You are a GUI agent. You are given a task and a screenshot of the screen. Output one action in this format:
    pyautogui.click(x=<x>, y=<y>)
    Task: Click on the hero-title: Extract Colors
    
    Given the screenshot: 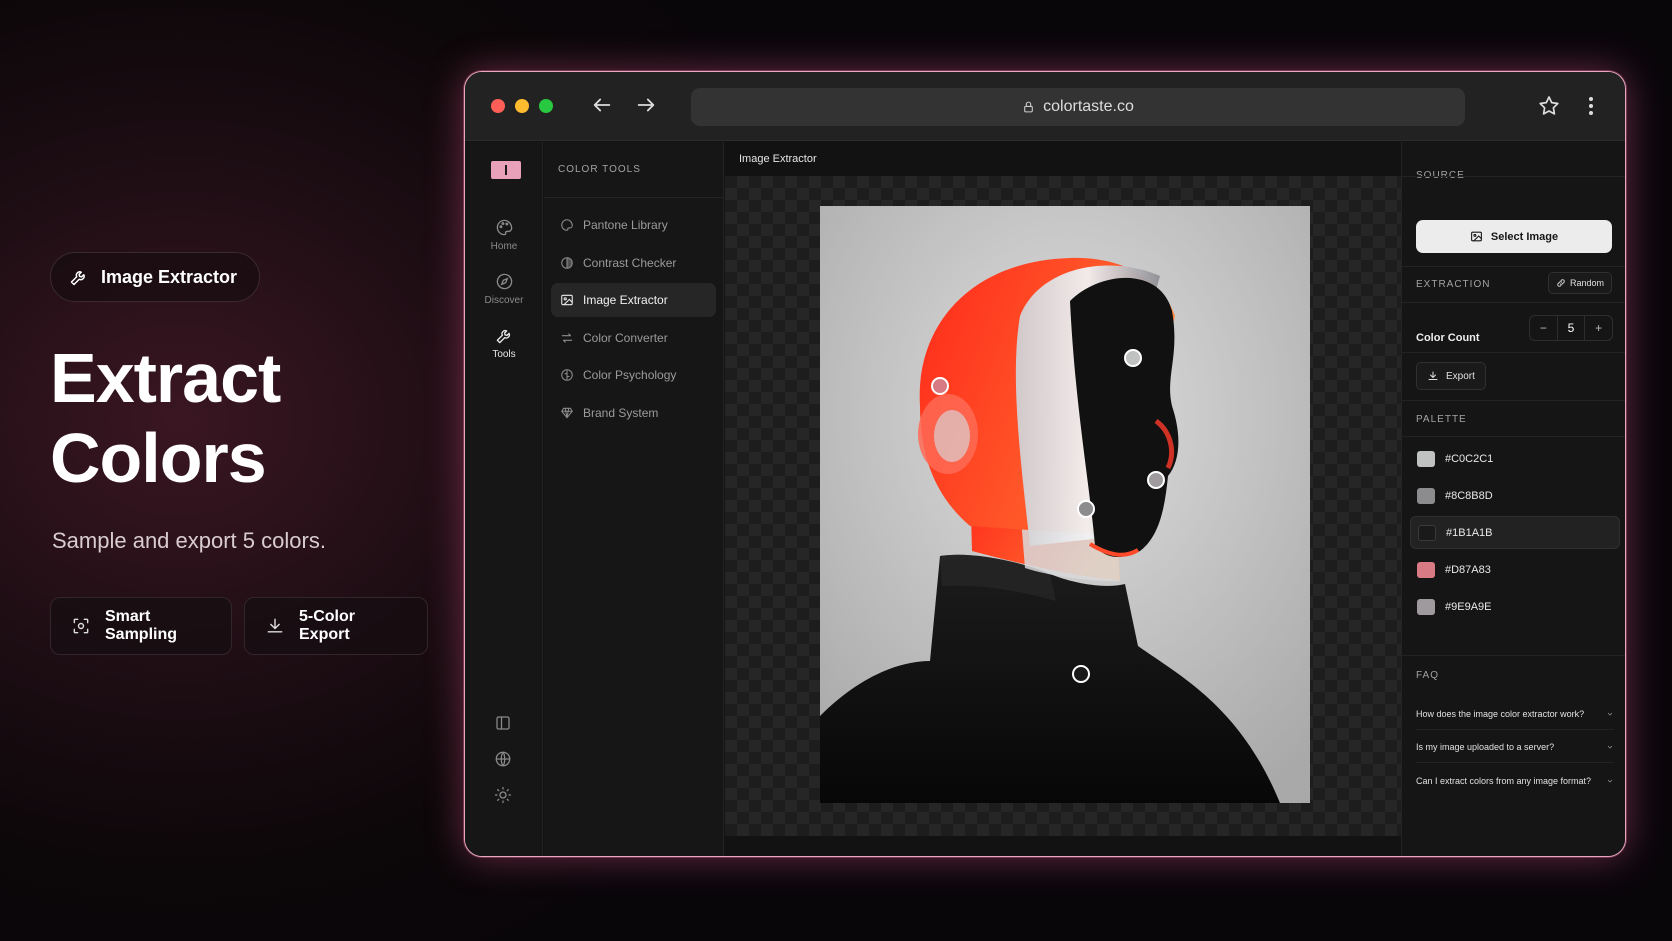 What is the action you would take?
    pyautogui.click(x=165, y=418)
    